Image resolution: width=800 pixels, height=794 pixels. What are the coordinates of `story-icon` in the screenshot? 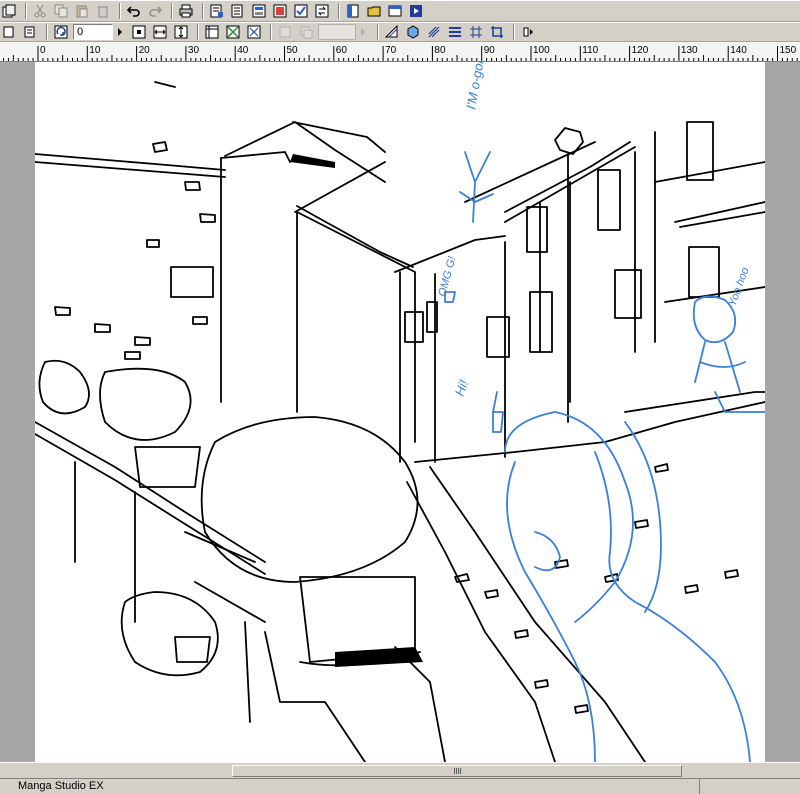 It's located at (280, 11).